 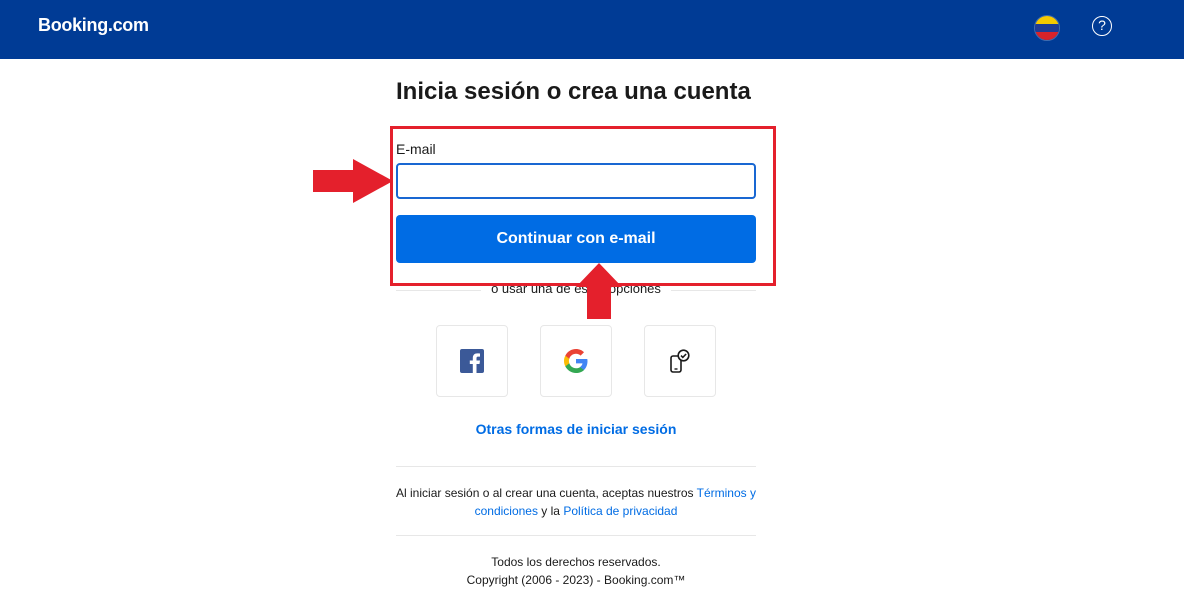 I want to click on passkey-login-button, so click(x=680, y=361).